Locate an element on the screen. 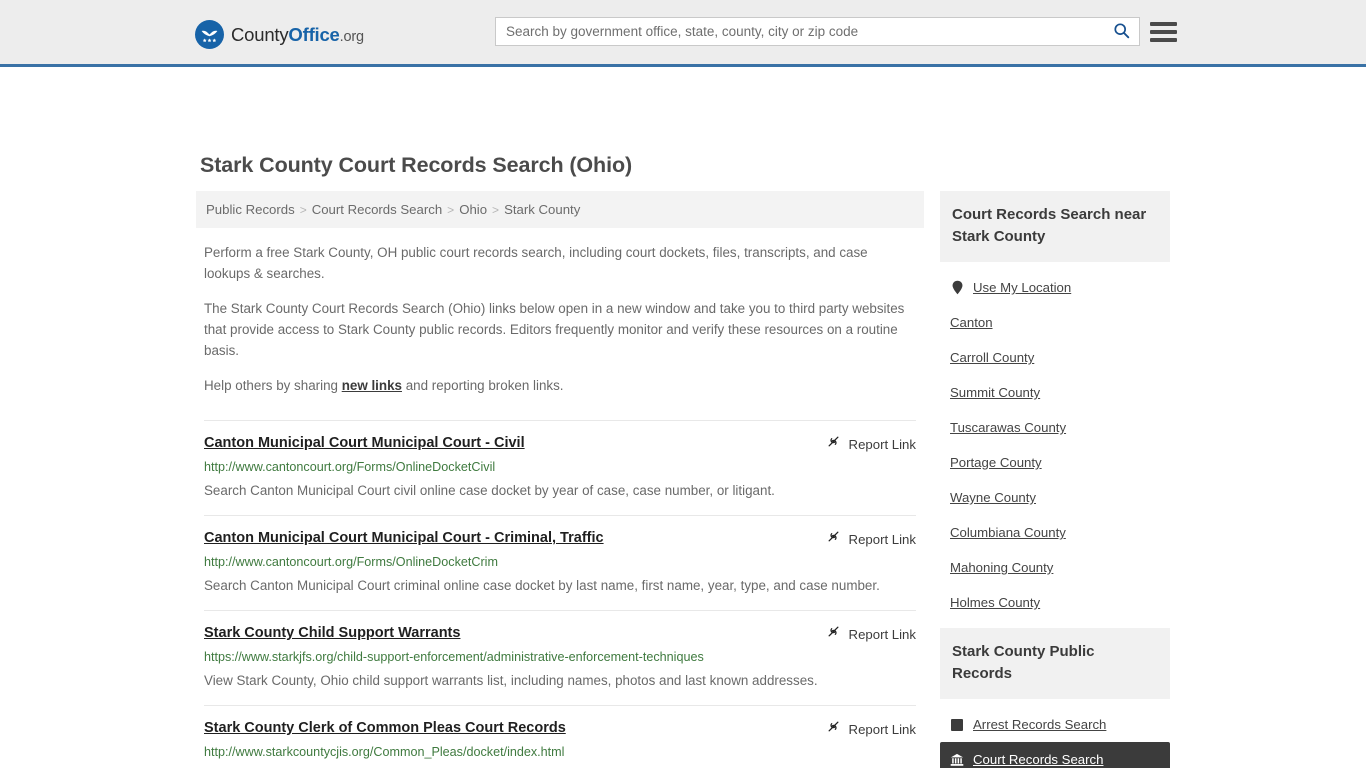 Image resolution: width=1366 pixels, height=768 pixels. sidebar-item-carroll-county: Carroll County is located at coordinates (1055, 357).